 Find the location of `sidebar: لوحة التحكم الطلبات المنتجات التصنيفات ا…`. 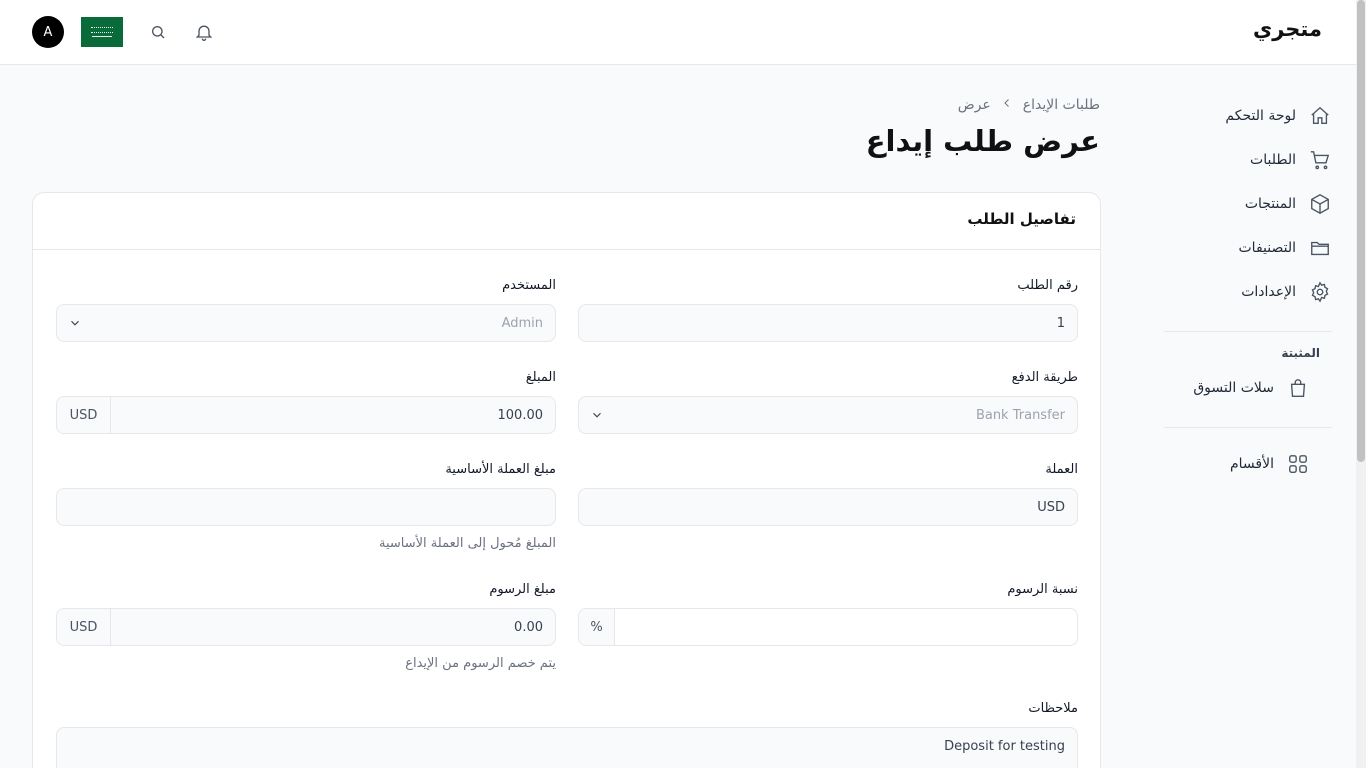

sidebar: لوحة التحكم الطلبات المنتجات التصنيفات ا… is located at coordinates (1248, 290).